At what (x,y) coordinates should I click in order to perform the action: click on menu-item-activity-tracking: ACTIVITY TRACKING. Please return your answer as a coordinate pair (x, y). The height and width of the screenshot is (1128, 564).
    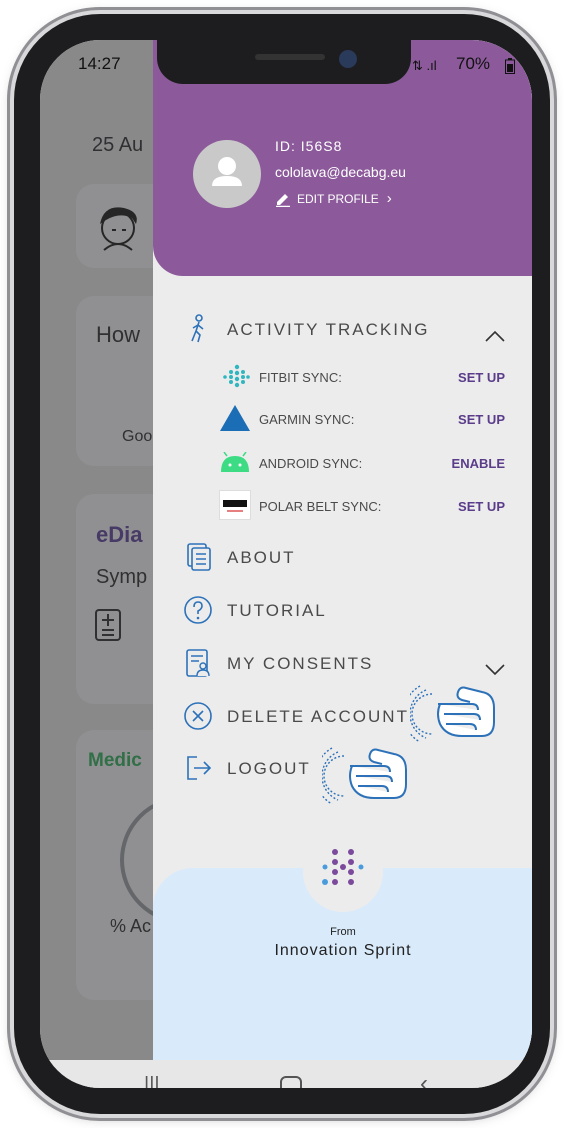
    Looking at the image, I should click on (342, 332).